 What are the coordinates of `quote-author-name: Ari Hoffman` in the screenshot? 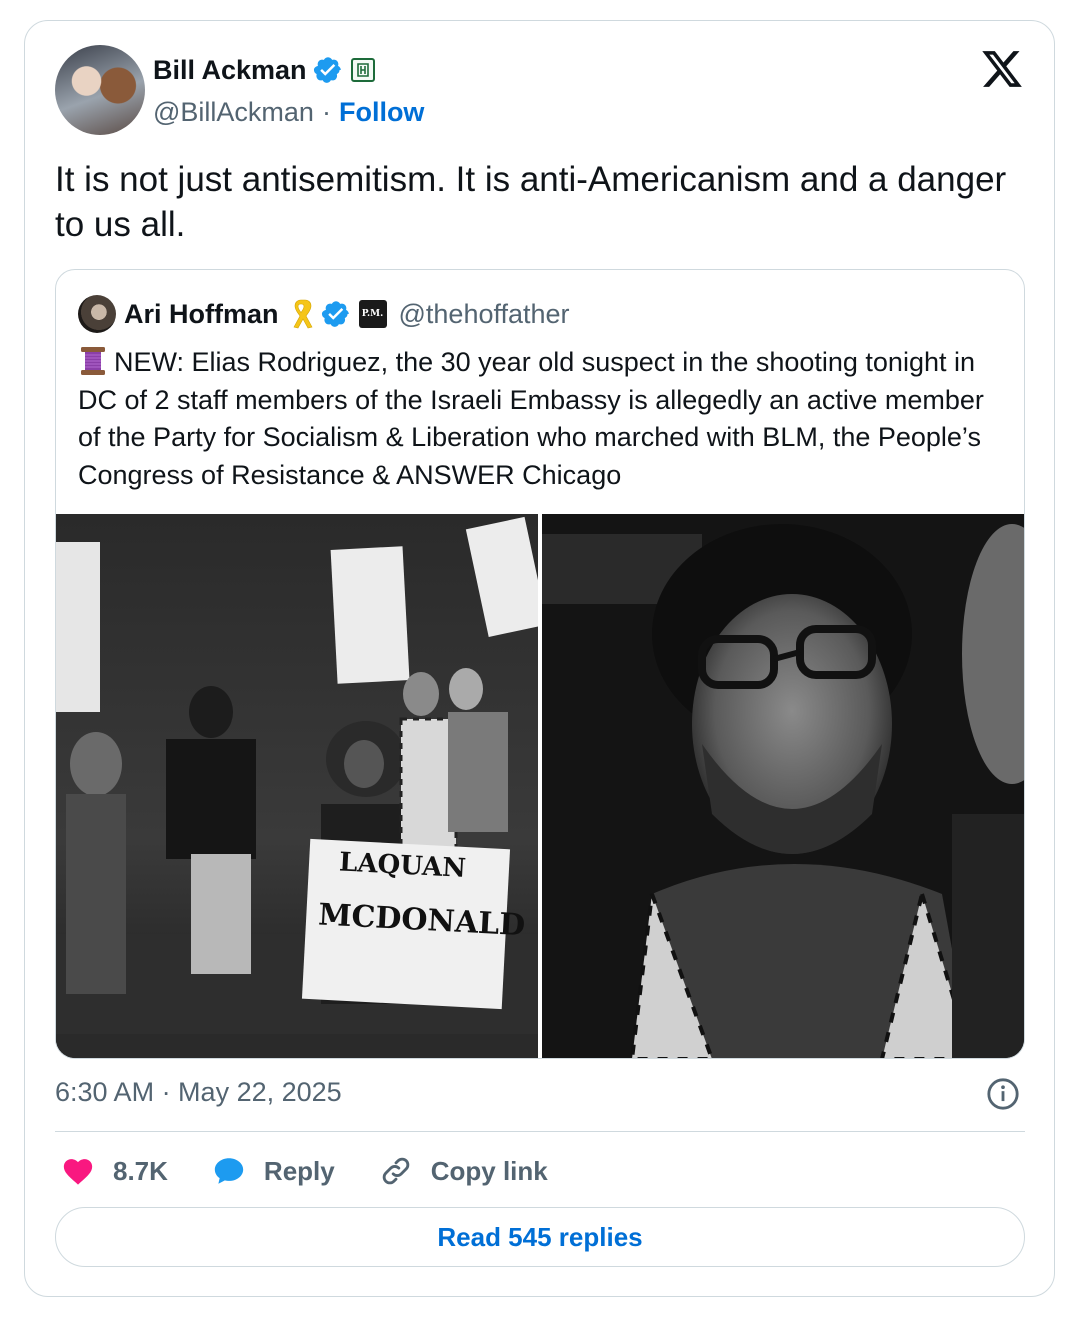 It's located at (201, 314).